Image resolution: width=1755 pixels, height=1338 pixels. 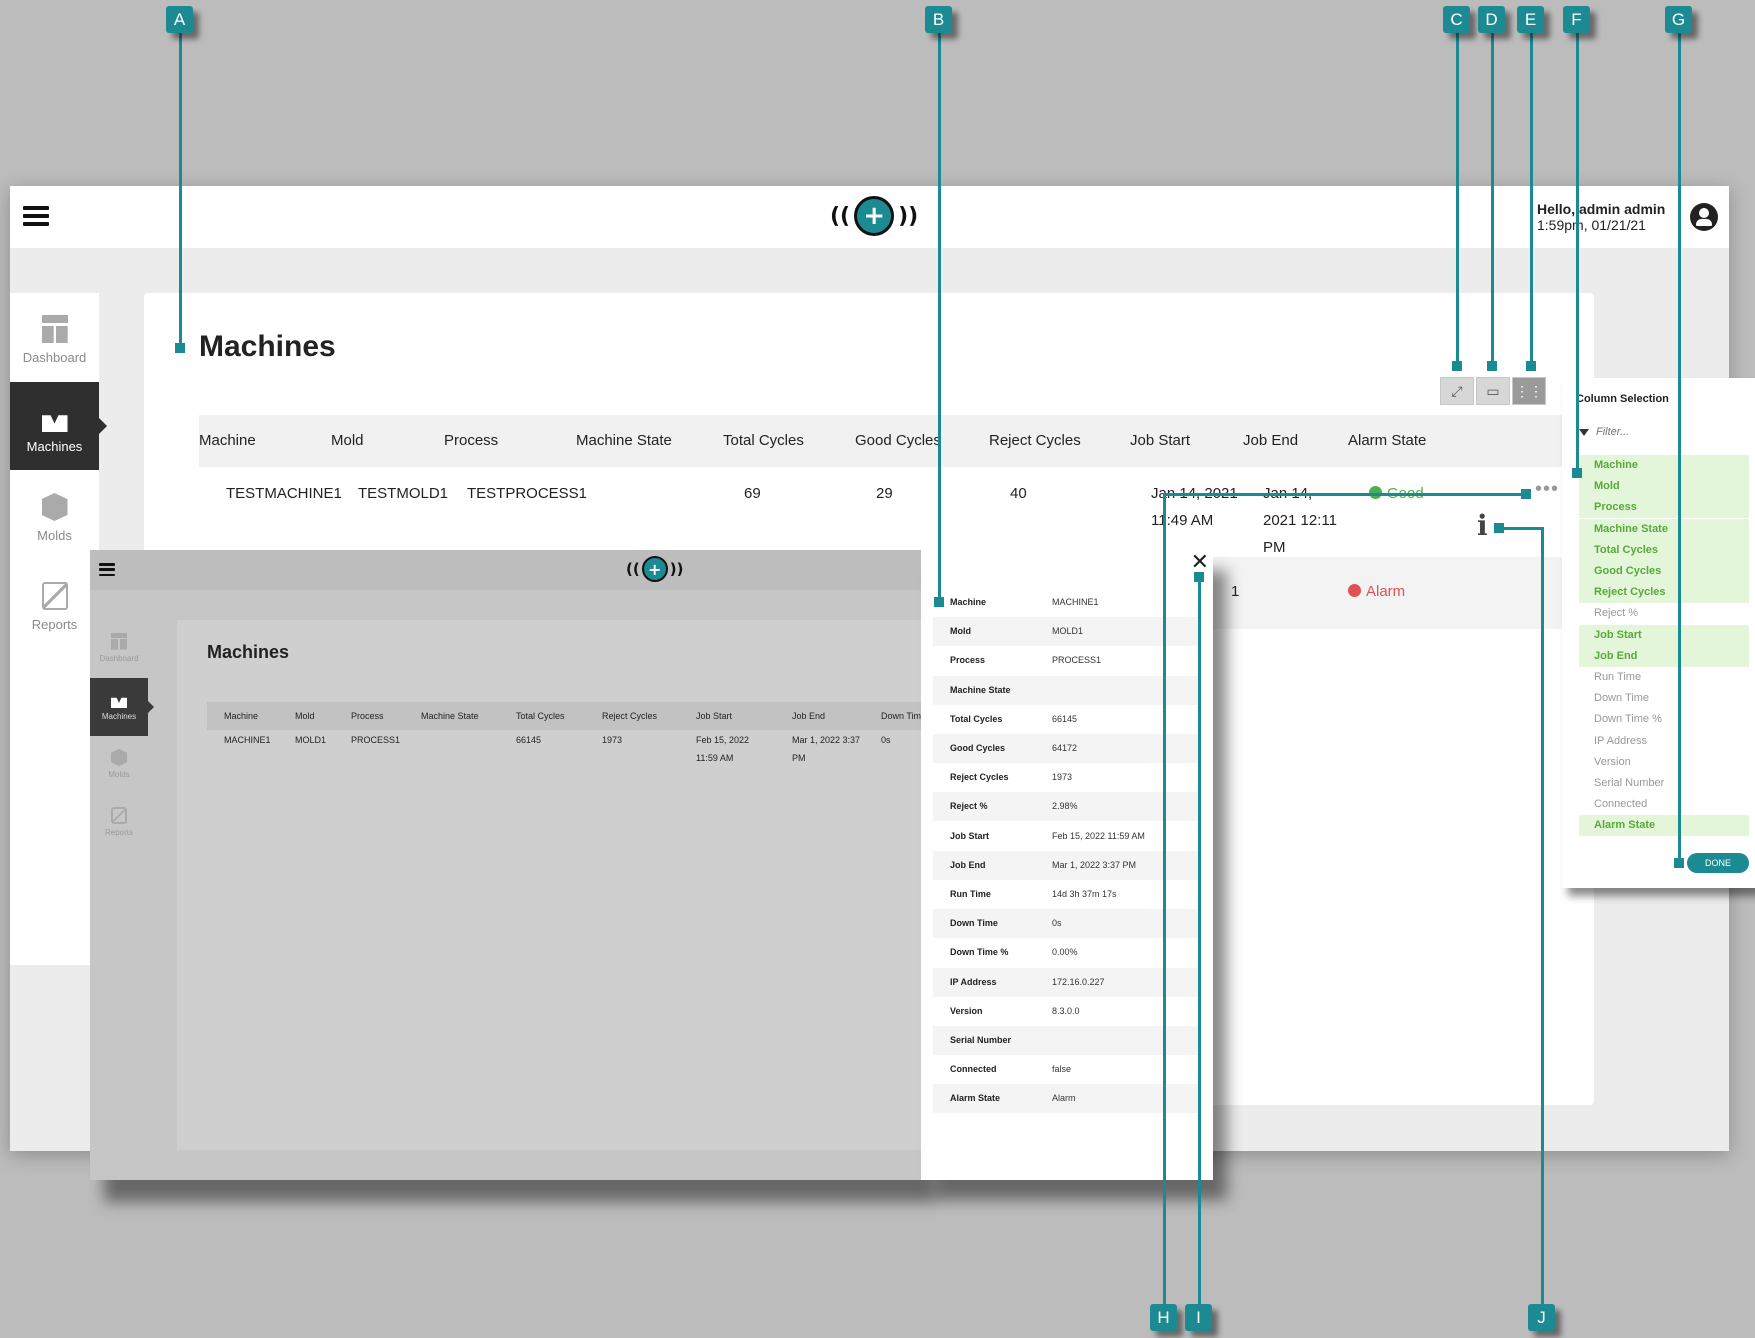 I want to click on detail-row: Total Cycles 66145, so click(x=1067, y=719).